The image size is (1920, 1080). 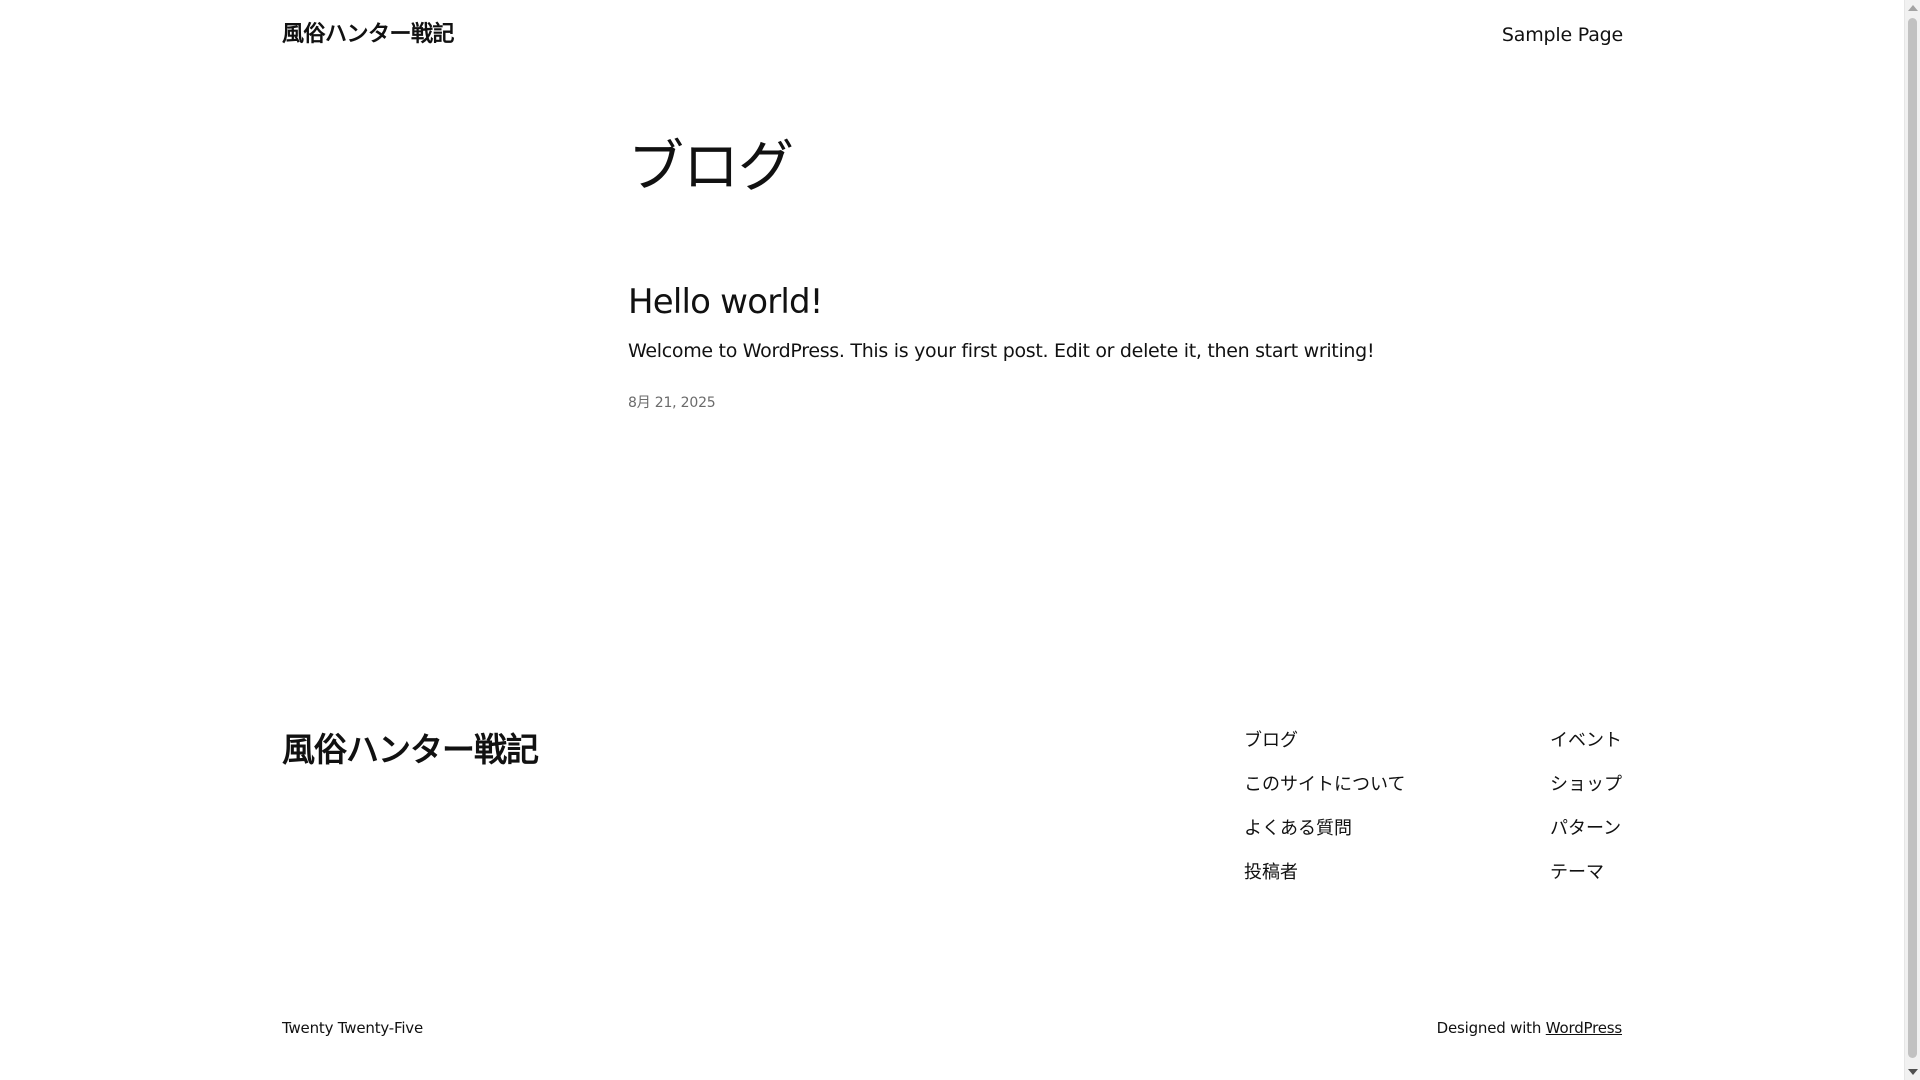 What do you see at coordinates (1577, 873) in the screenshot?
I see `footer-link-themes: テーマ` at bounding box center [1577, 873].